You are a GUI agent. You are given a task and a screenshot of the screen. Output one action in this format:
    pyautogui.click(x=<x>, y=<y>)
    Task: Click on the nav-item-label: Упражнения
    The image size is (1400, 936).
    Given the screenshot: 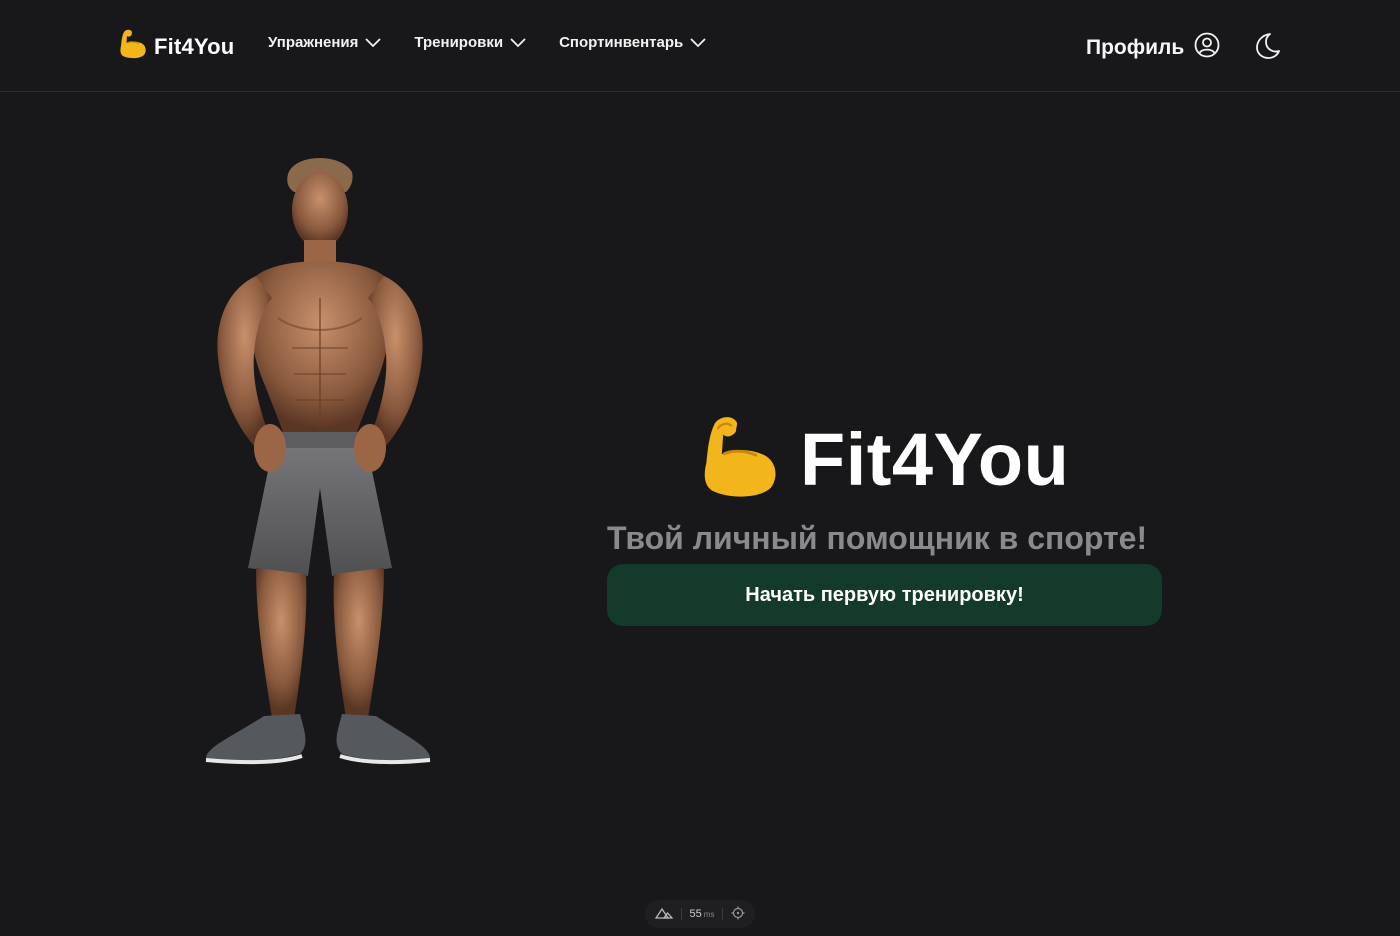 What is the action you would take?
    pyautogui.click(x=313, y=42)
    